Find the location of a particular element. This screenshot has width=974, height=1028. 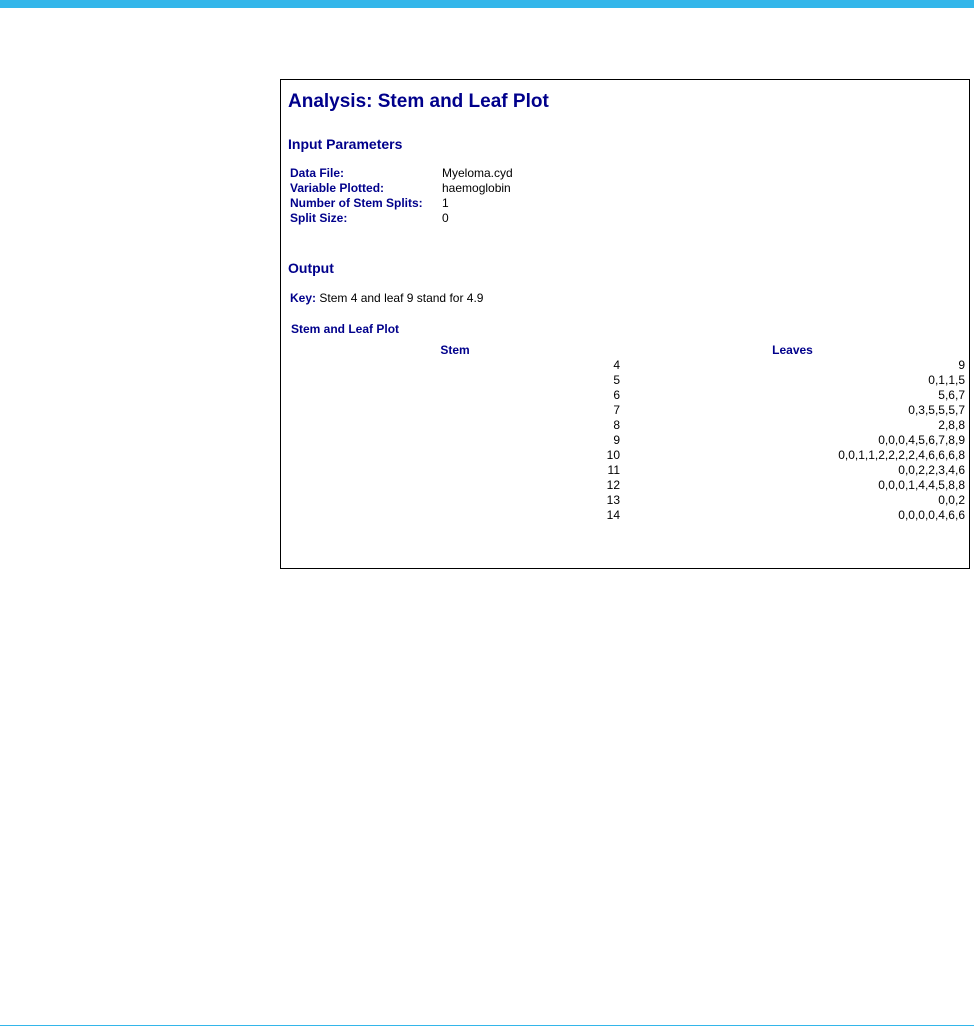

plot-caption: Stem and Leaf Plot is located at coordinates (345, 329).